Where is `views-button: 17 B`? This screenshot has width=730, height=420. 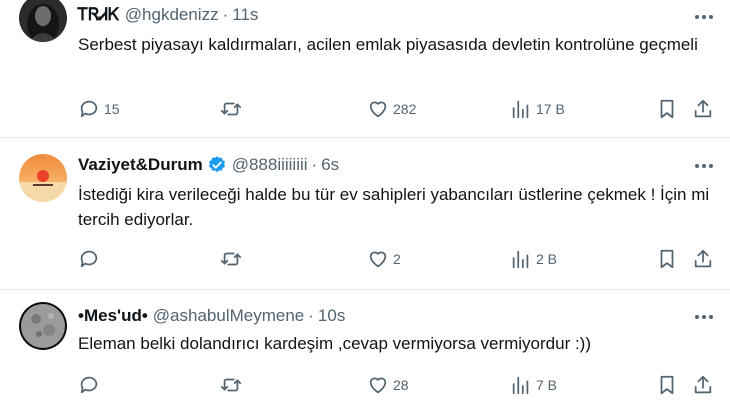
views-button: 17 B is located at coordinates (537, 109).